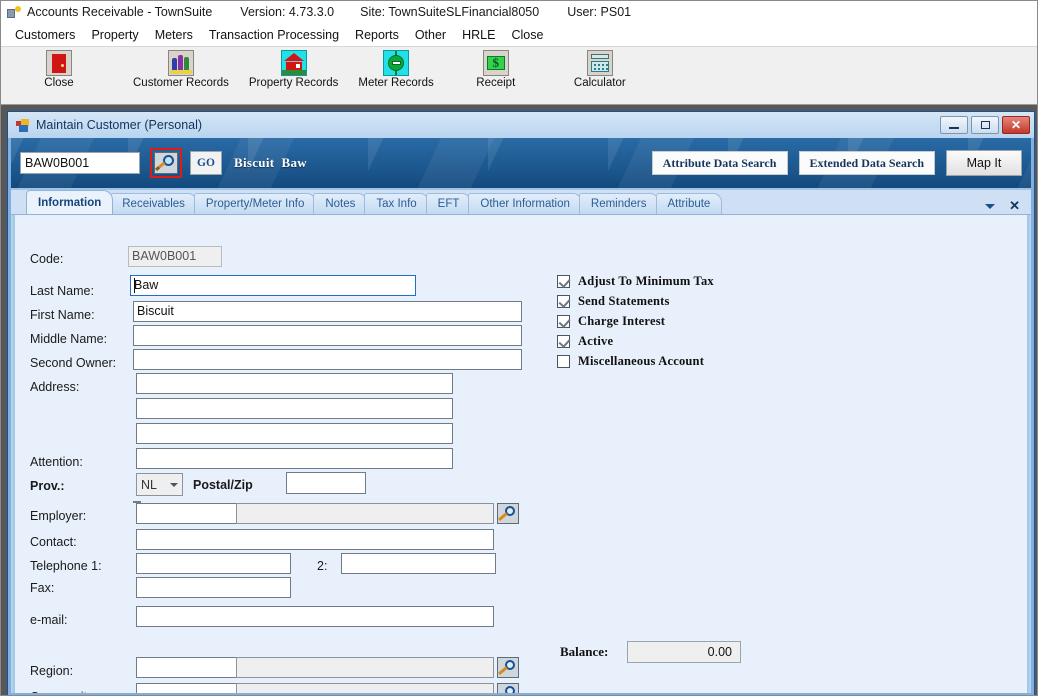  I want to click on last-name-input: Baw, so click(273, 285).